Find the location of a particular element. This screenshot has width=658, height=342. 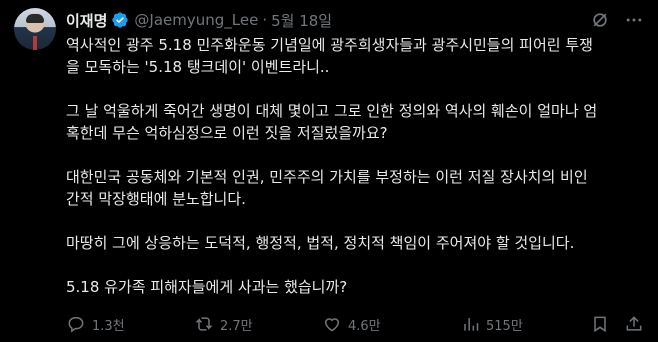

bookmark-button is located at coordinates (603, 324).